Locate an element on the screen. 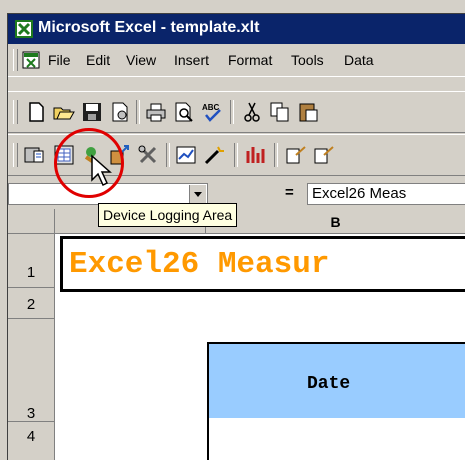  menu-format: Format is located at coordinates (250, 60).